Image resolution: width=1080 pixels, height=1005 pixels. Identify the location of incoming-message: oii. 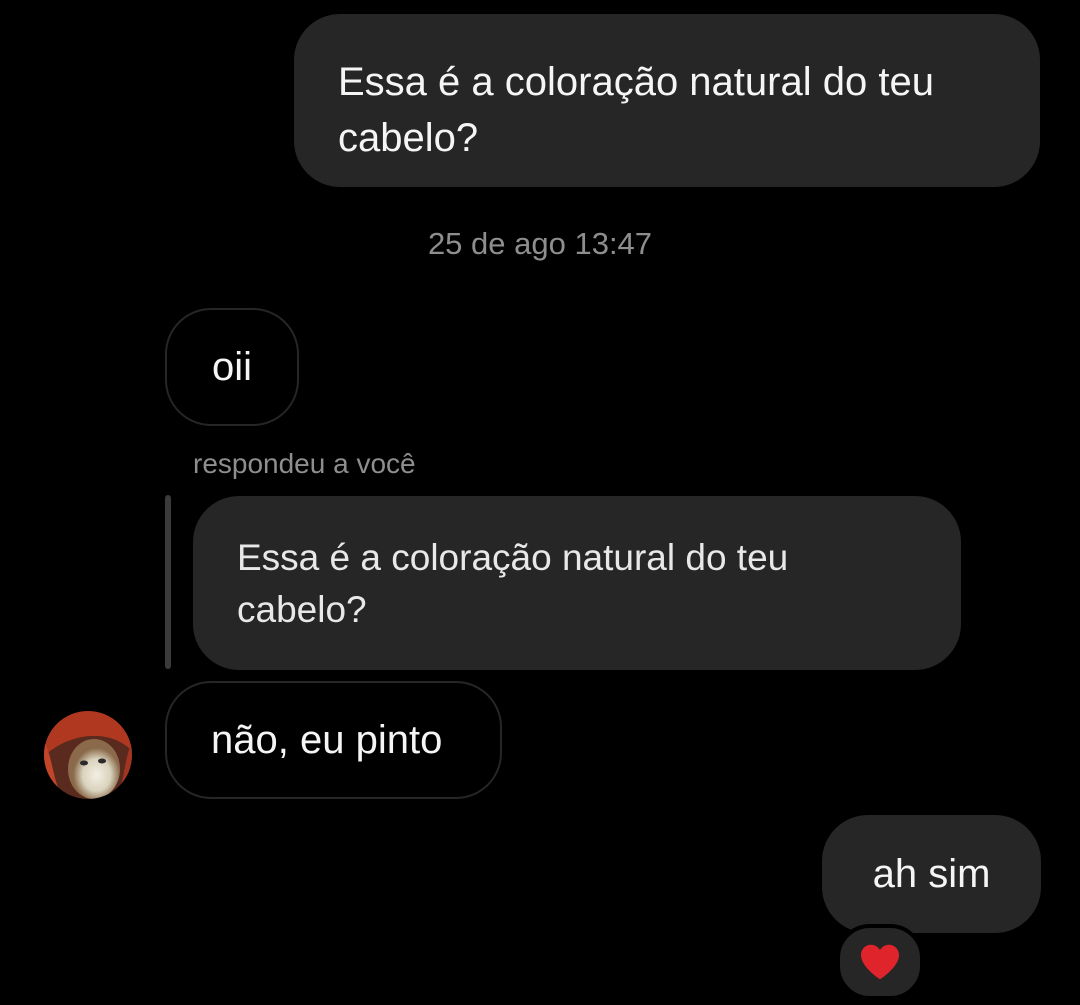
(232, 367).